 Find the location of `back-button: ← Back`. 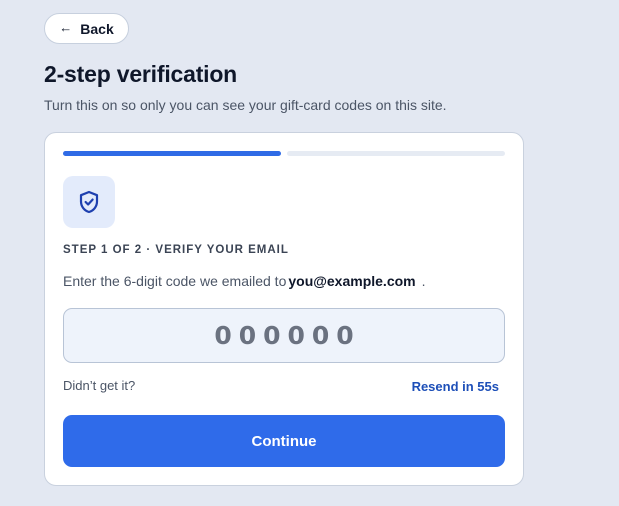

back-button: ← Back is located at coordinates (86, 28).